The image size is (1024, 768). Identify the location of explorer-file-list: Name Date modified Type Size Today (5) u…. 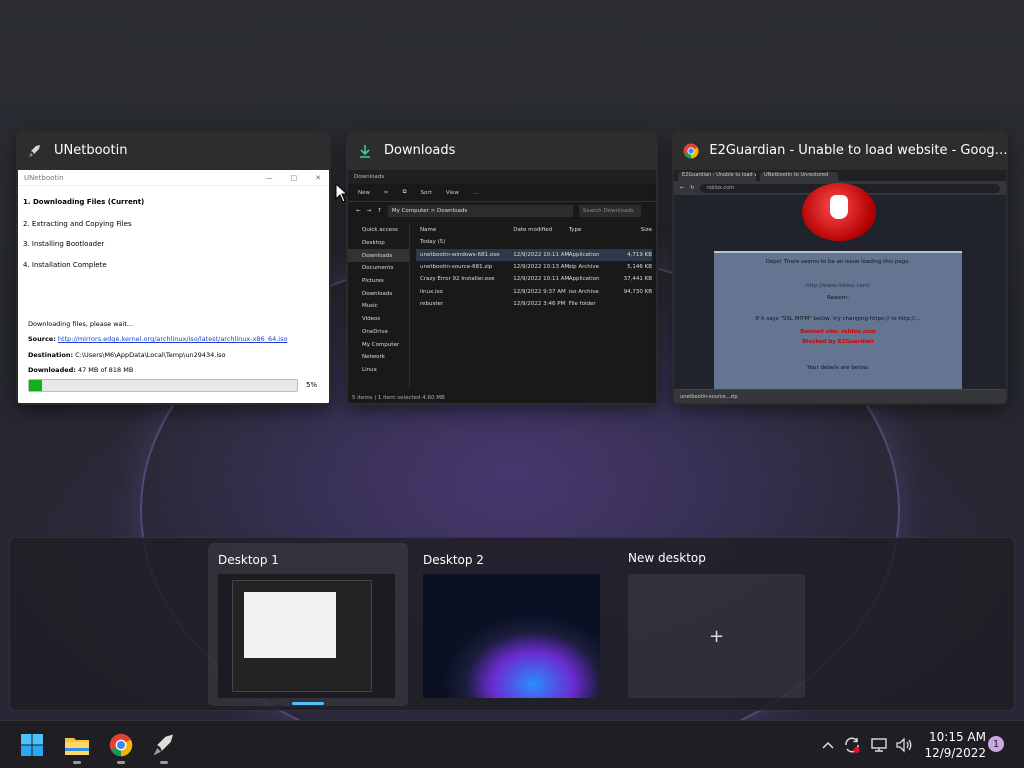
(534, 306).